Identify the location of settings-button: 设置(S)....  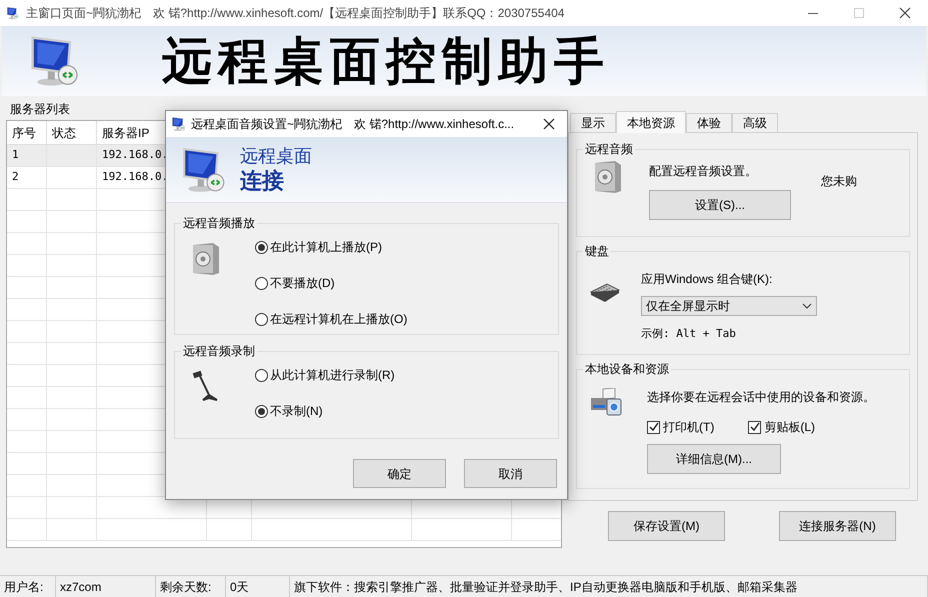
(720, 205).